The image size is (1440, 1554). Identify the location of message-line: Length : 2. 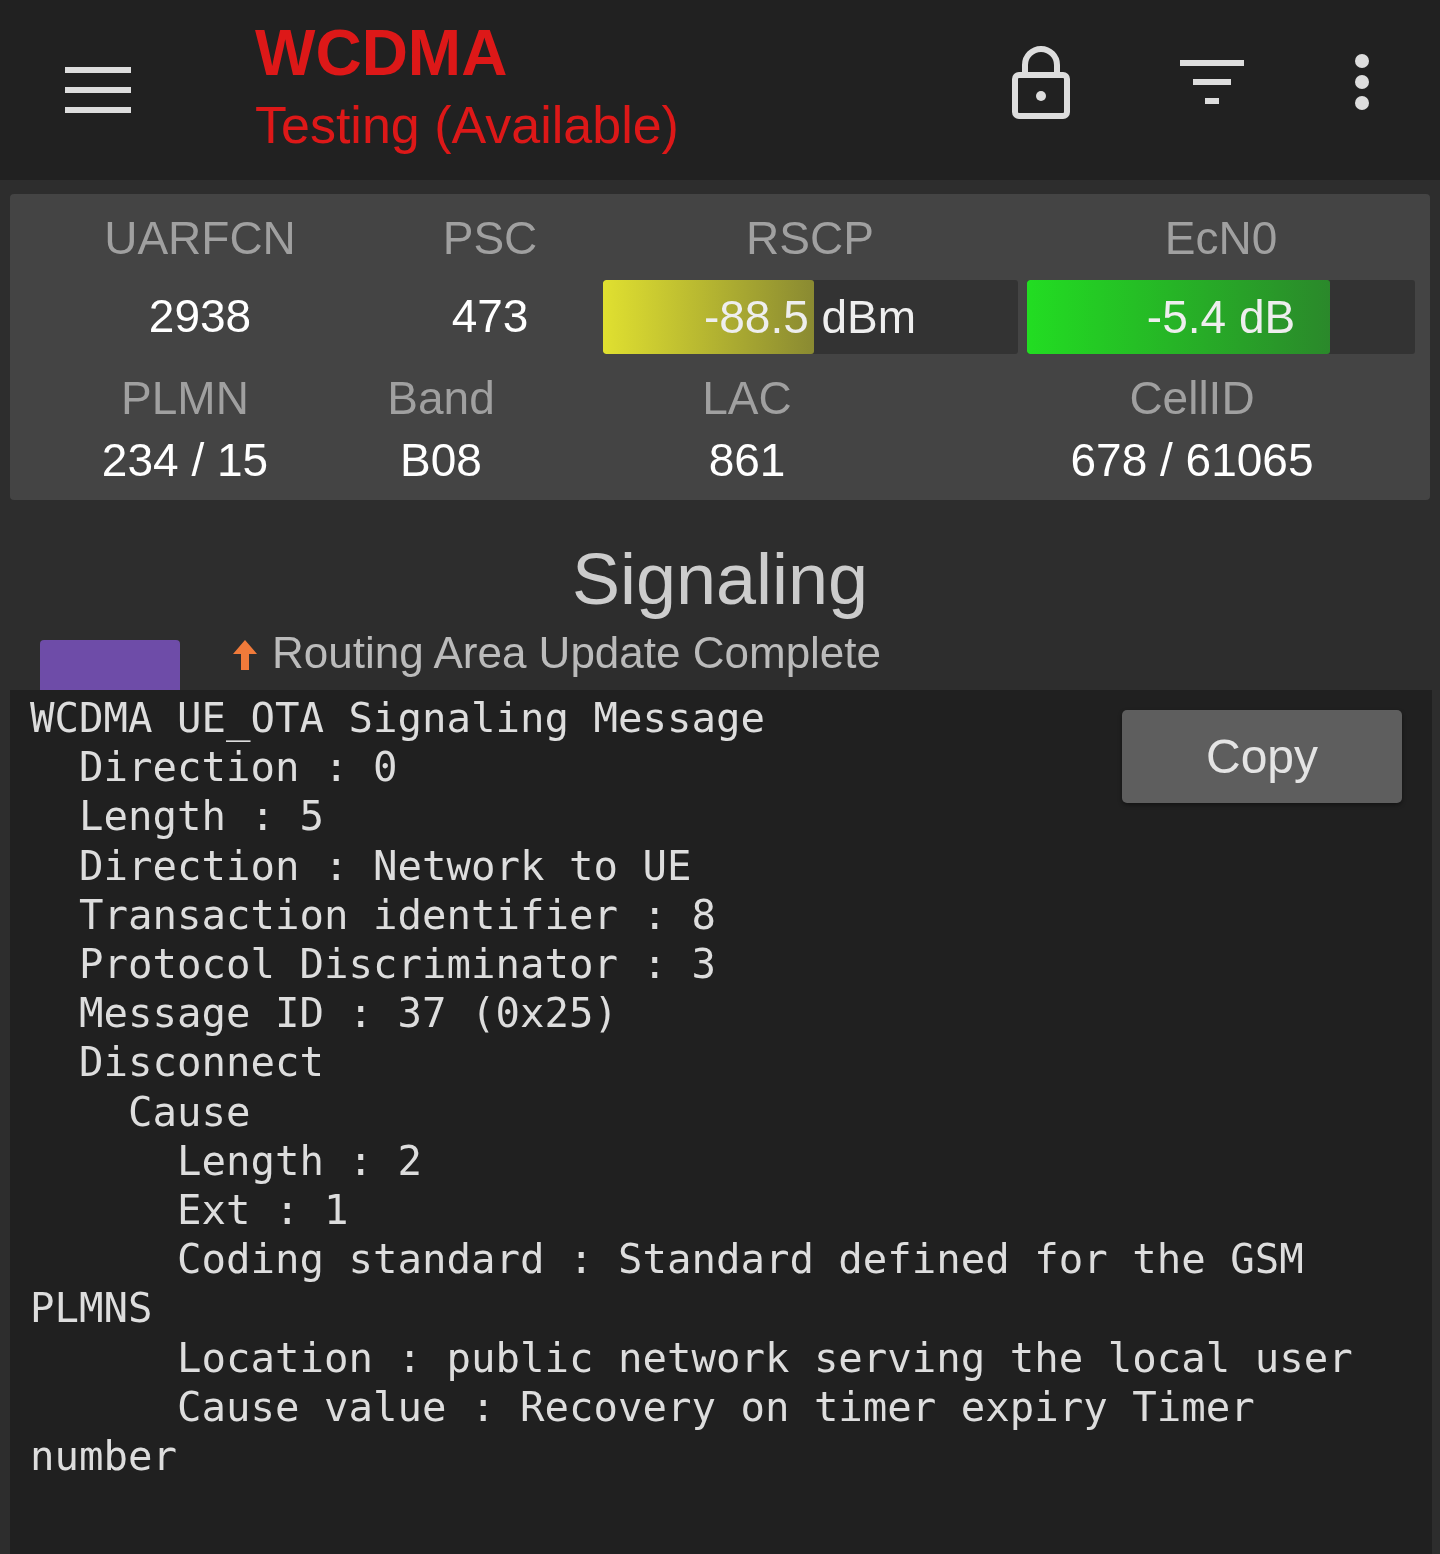
(299, 1161).